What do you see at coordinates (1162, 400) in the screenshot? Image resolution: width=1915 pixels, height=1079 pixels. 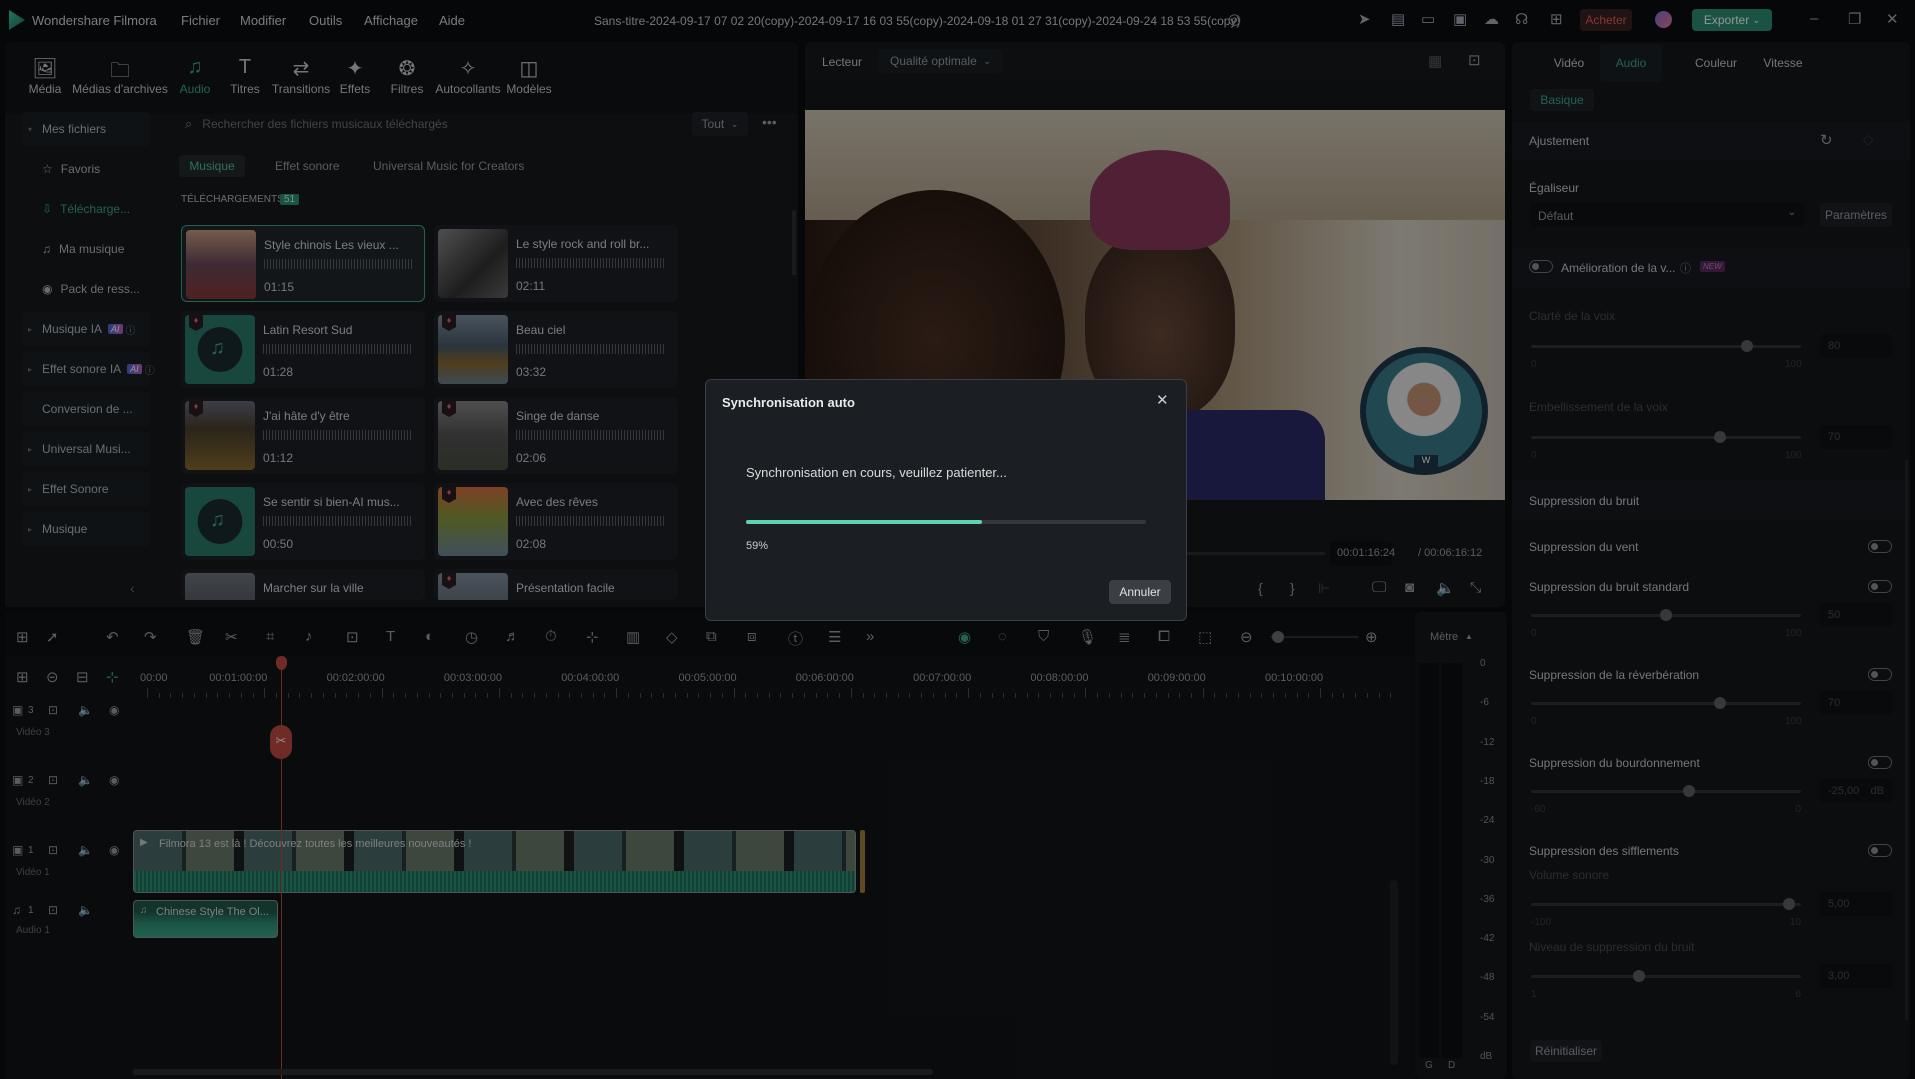 I see `close-icon: ✕` at bounding box center [1162, 400].